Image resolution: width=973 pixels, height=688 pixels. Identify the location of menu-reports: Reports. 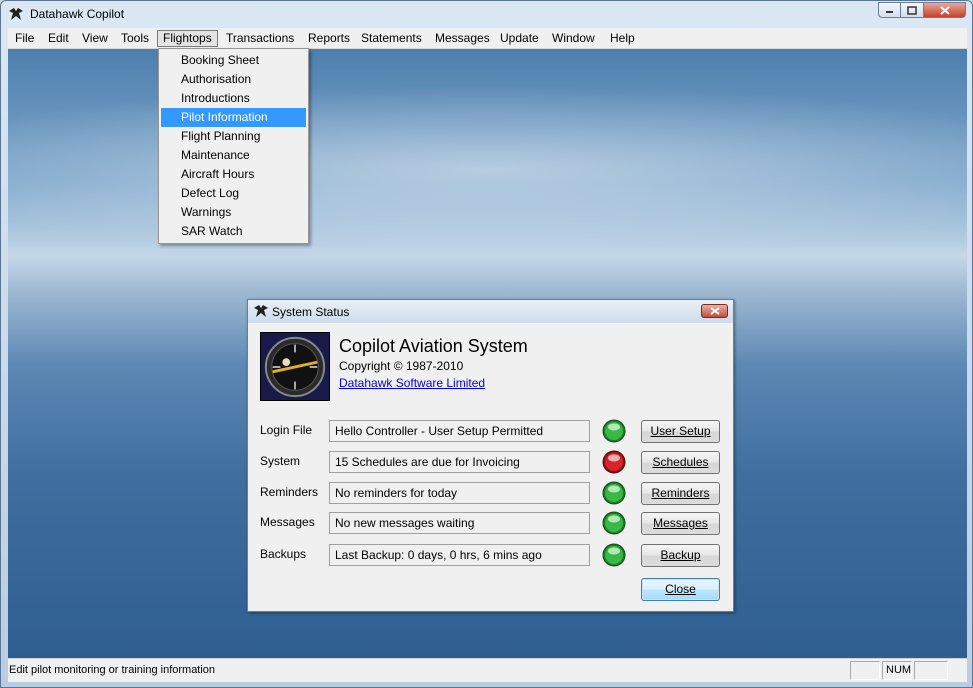
(329, 38).